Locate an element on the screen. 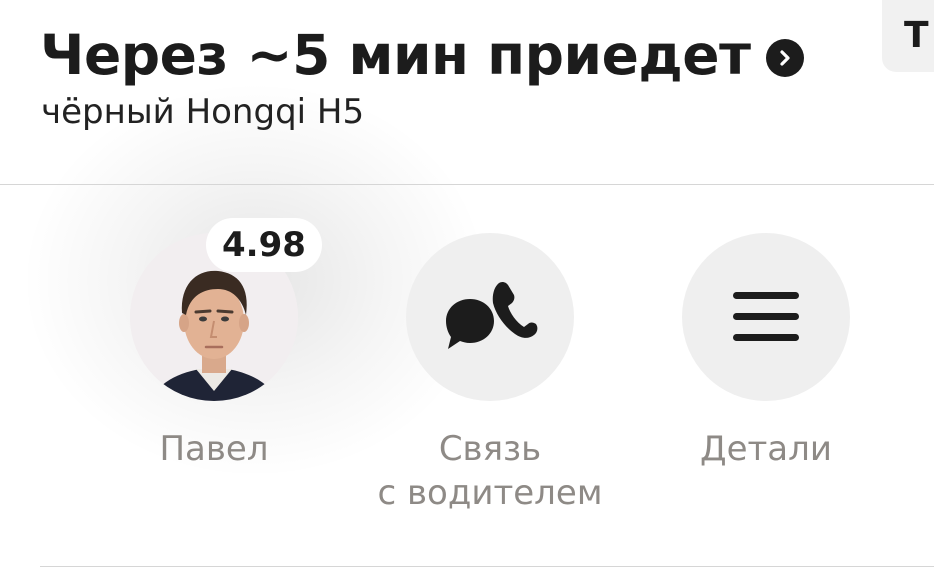  contact-driver-label-line1: Связь is located at coordinates (490, 449).